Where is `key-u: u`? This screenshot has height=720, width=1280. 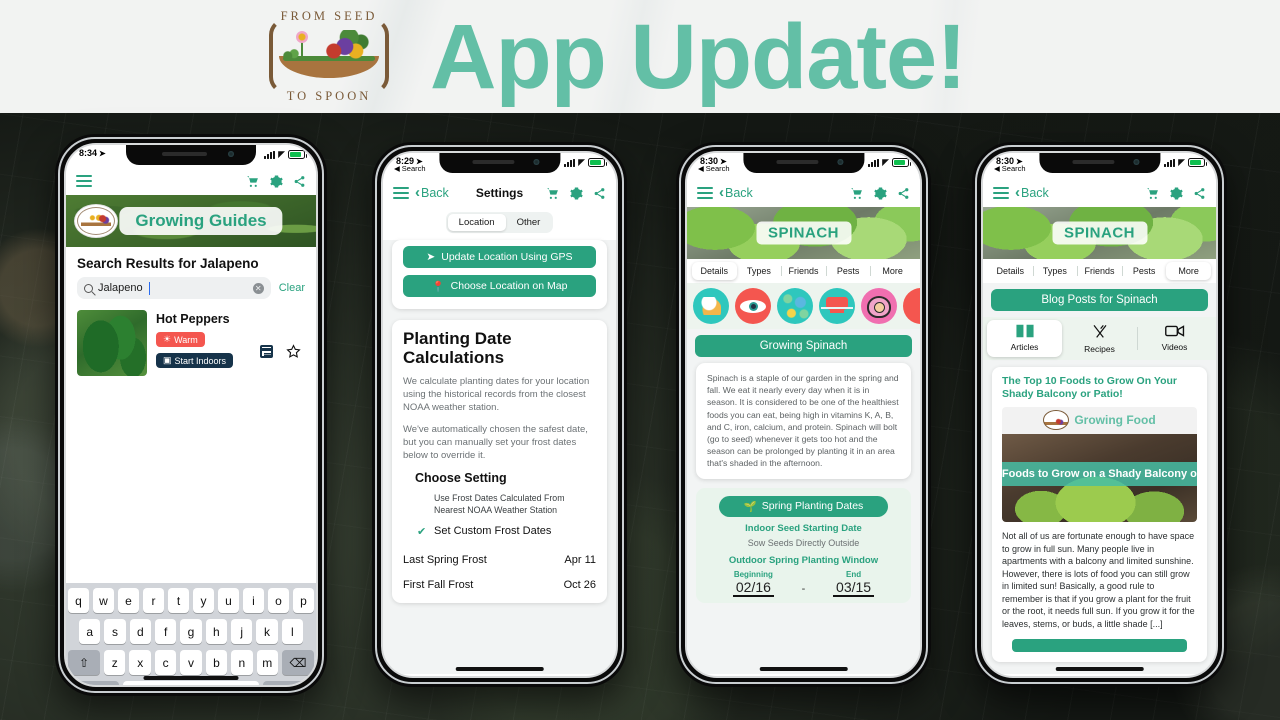
key-u: u is located at coordinates (228, 600).